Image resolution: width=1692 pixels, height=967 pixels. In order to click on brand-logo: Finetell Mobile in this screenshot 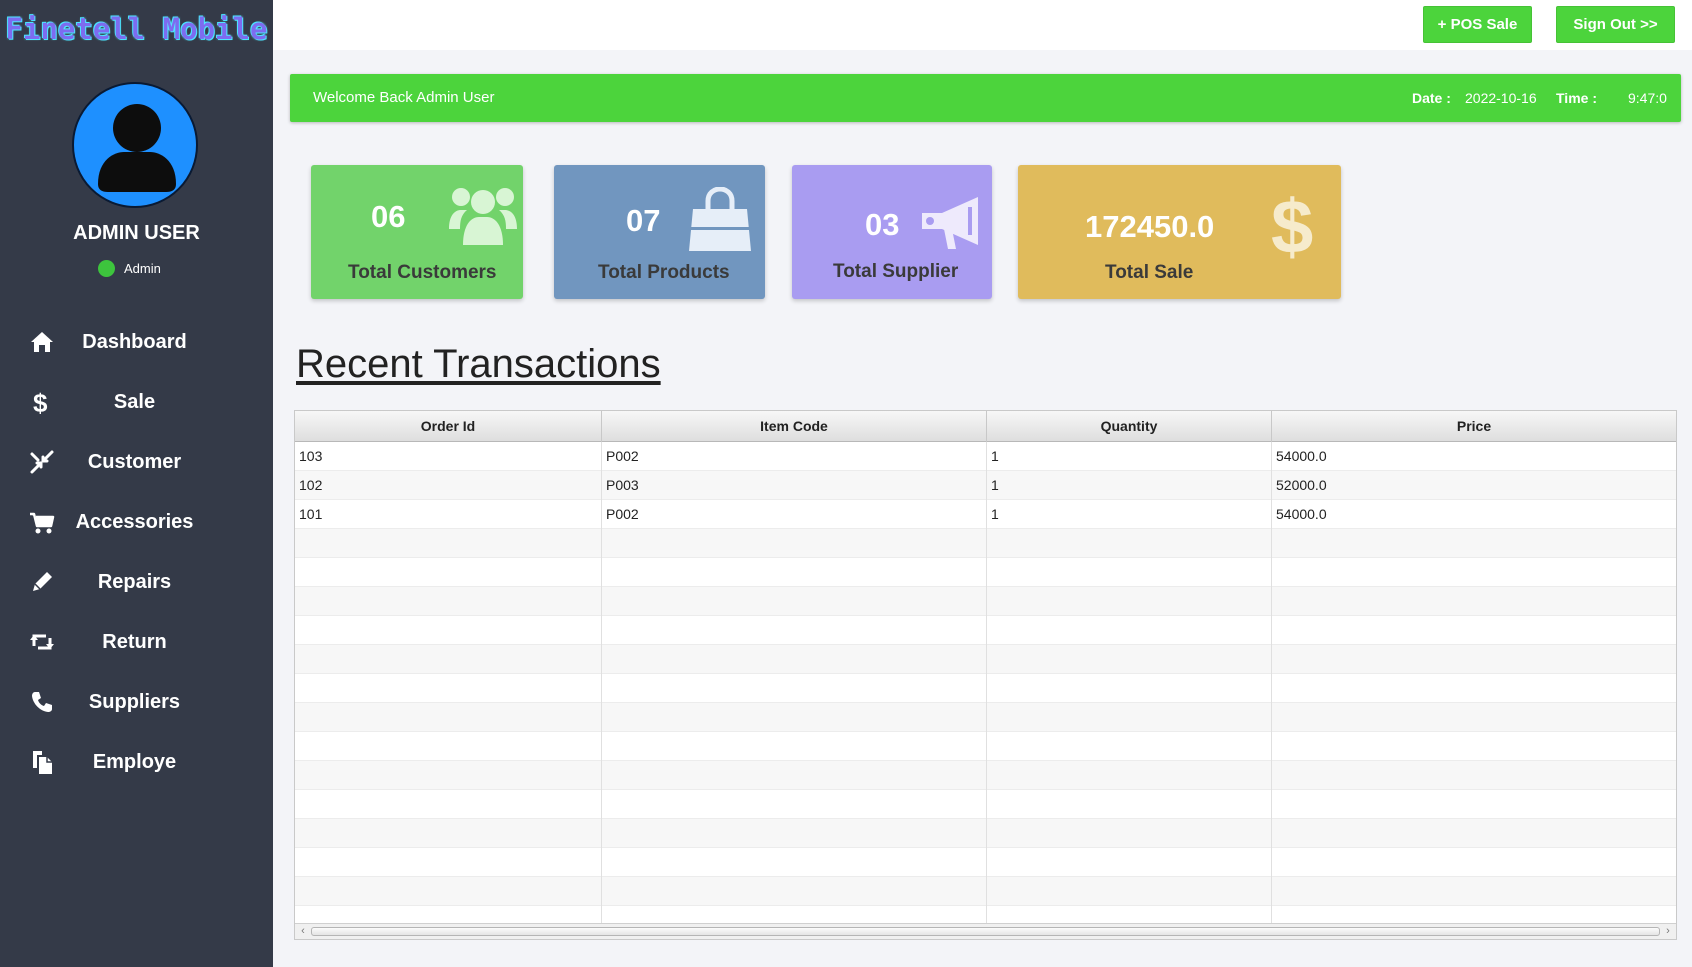, I will do `click(136, 29)`.